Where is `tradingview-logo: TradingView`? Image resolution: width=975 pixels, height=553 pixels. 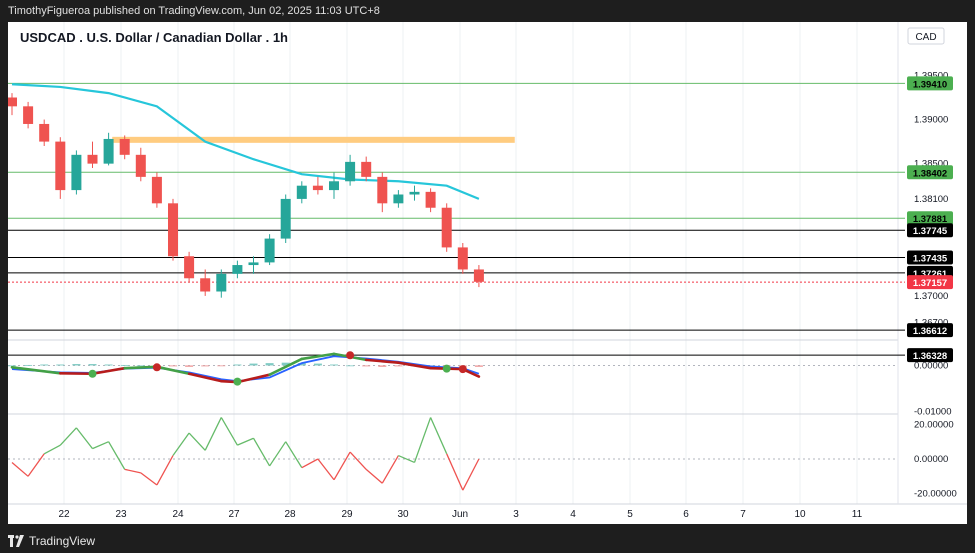
tradingview-logo: TradingView is located at coordinates (51, 541).